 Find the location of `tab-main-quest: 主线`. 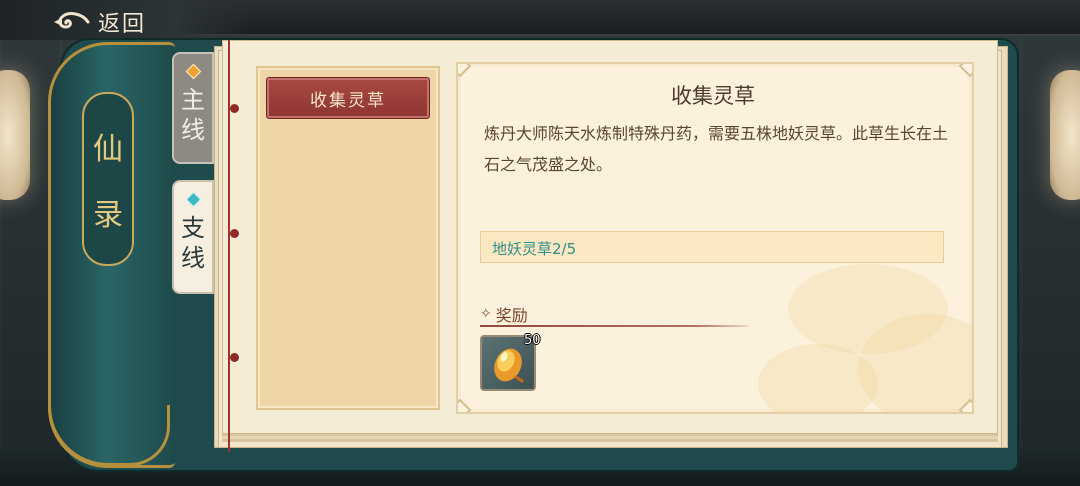

tab-main-quest: 主线 is located at coordinates (193, 108).